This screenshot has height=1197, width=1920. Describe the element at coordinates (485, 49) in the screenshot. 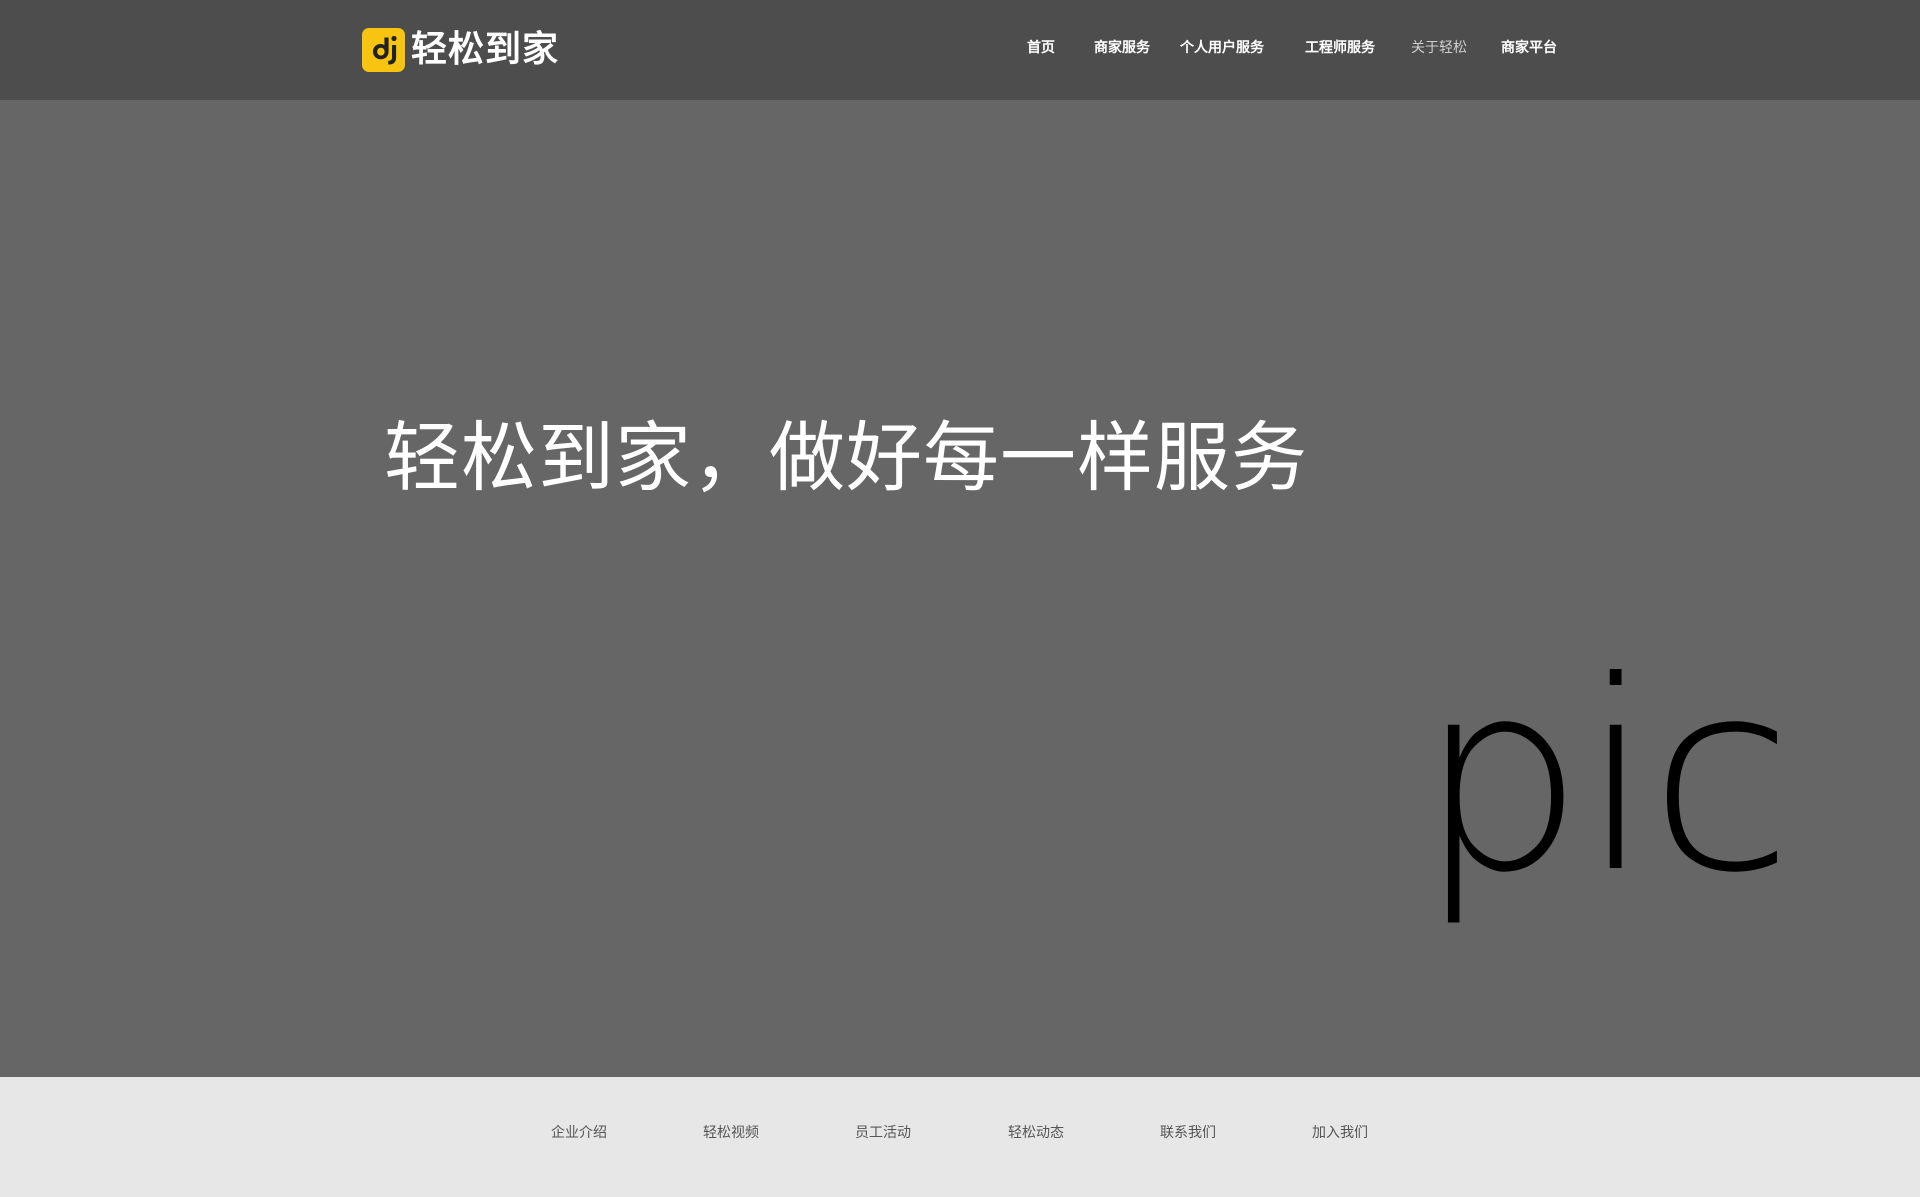

I see `logo-text: 轻松到家` at that location.